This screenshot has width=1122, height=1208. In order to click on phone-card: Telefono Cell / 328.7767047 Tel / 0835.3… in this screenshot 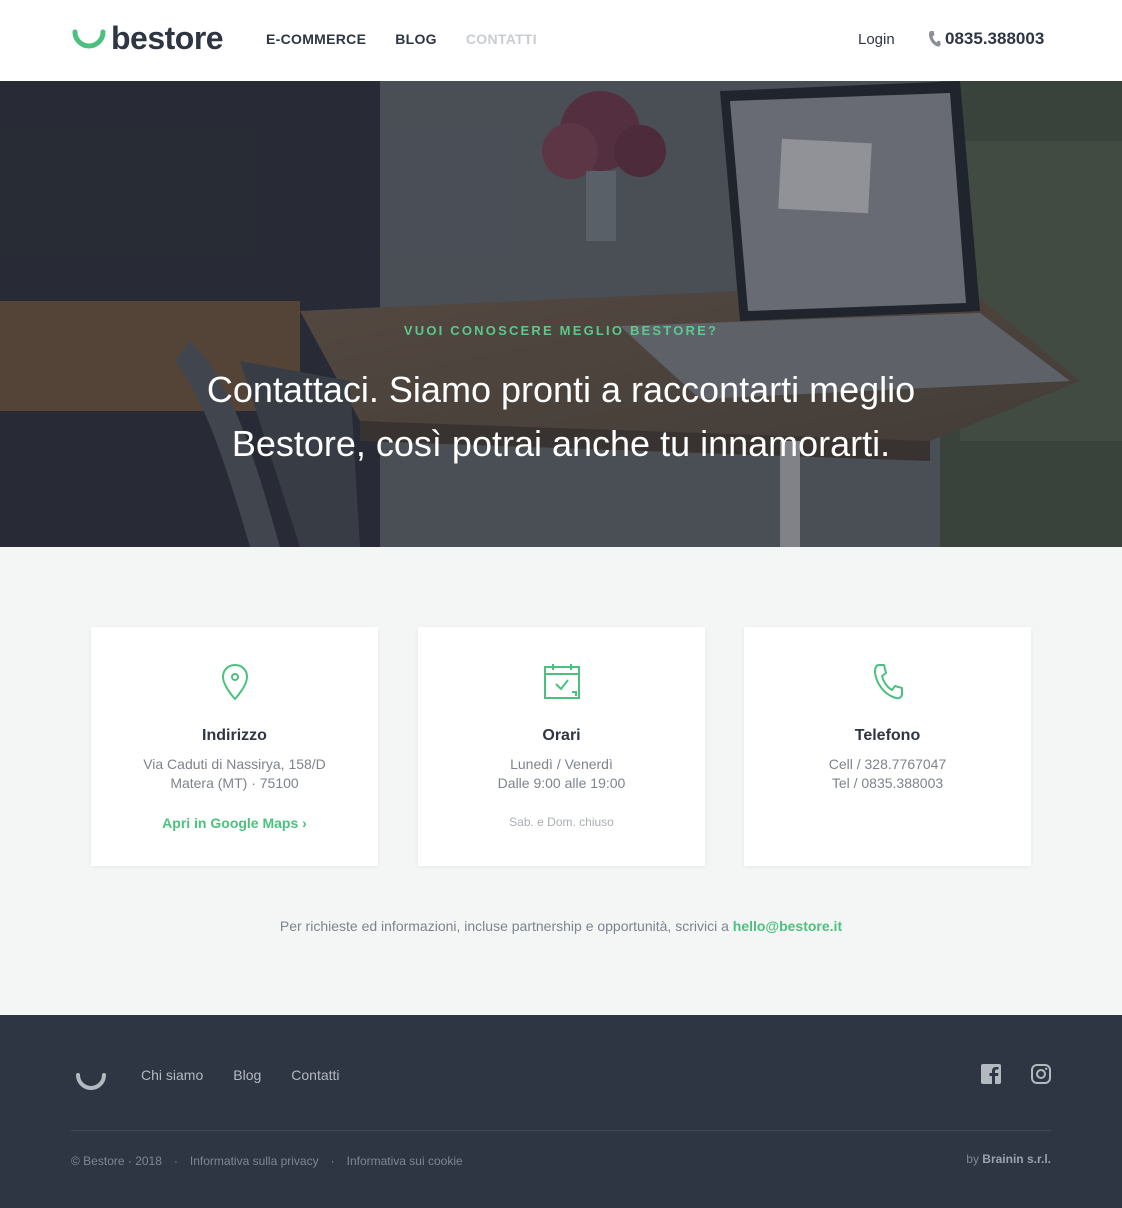, I will do `click(887, 746)`.